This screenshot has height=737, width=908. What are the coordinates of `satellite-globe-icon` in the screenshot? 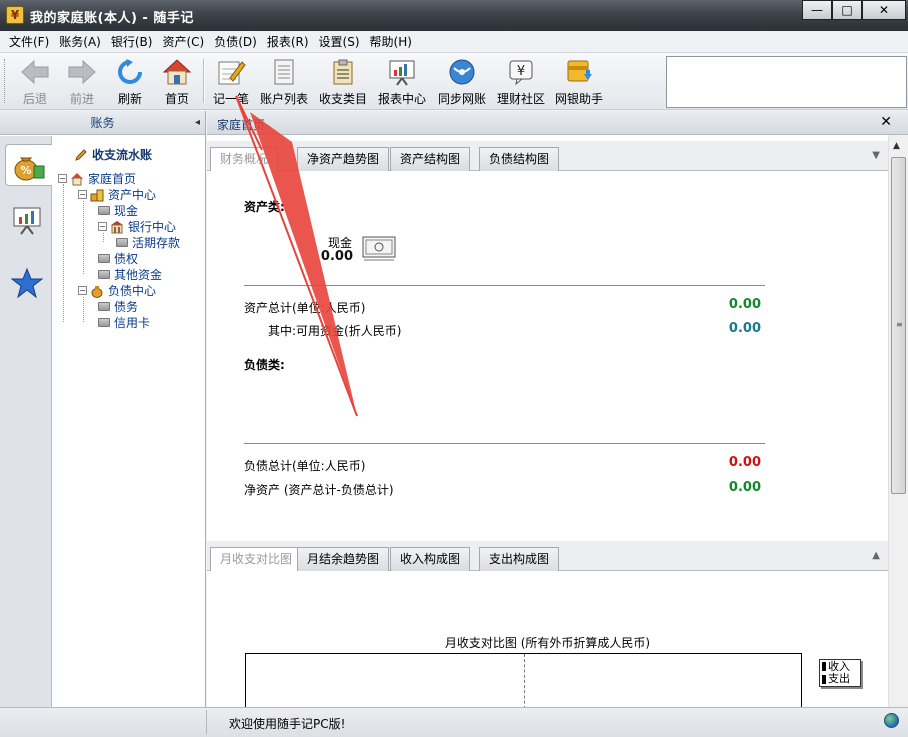 It's located at (462, 72).